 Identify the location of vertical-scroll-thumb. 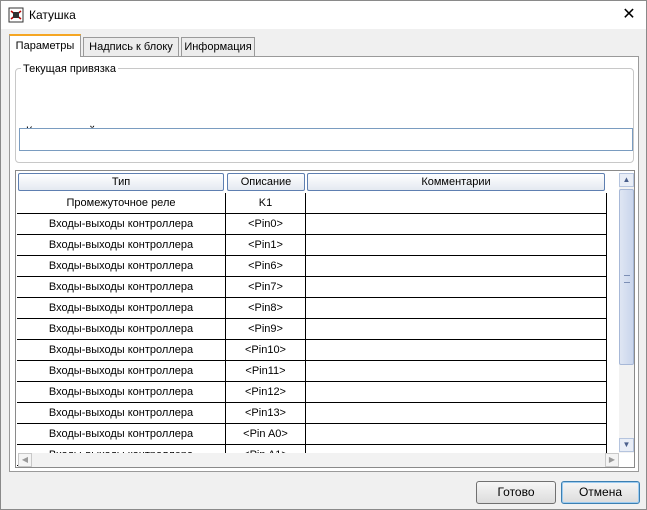
(626, 277).